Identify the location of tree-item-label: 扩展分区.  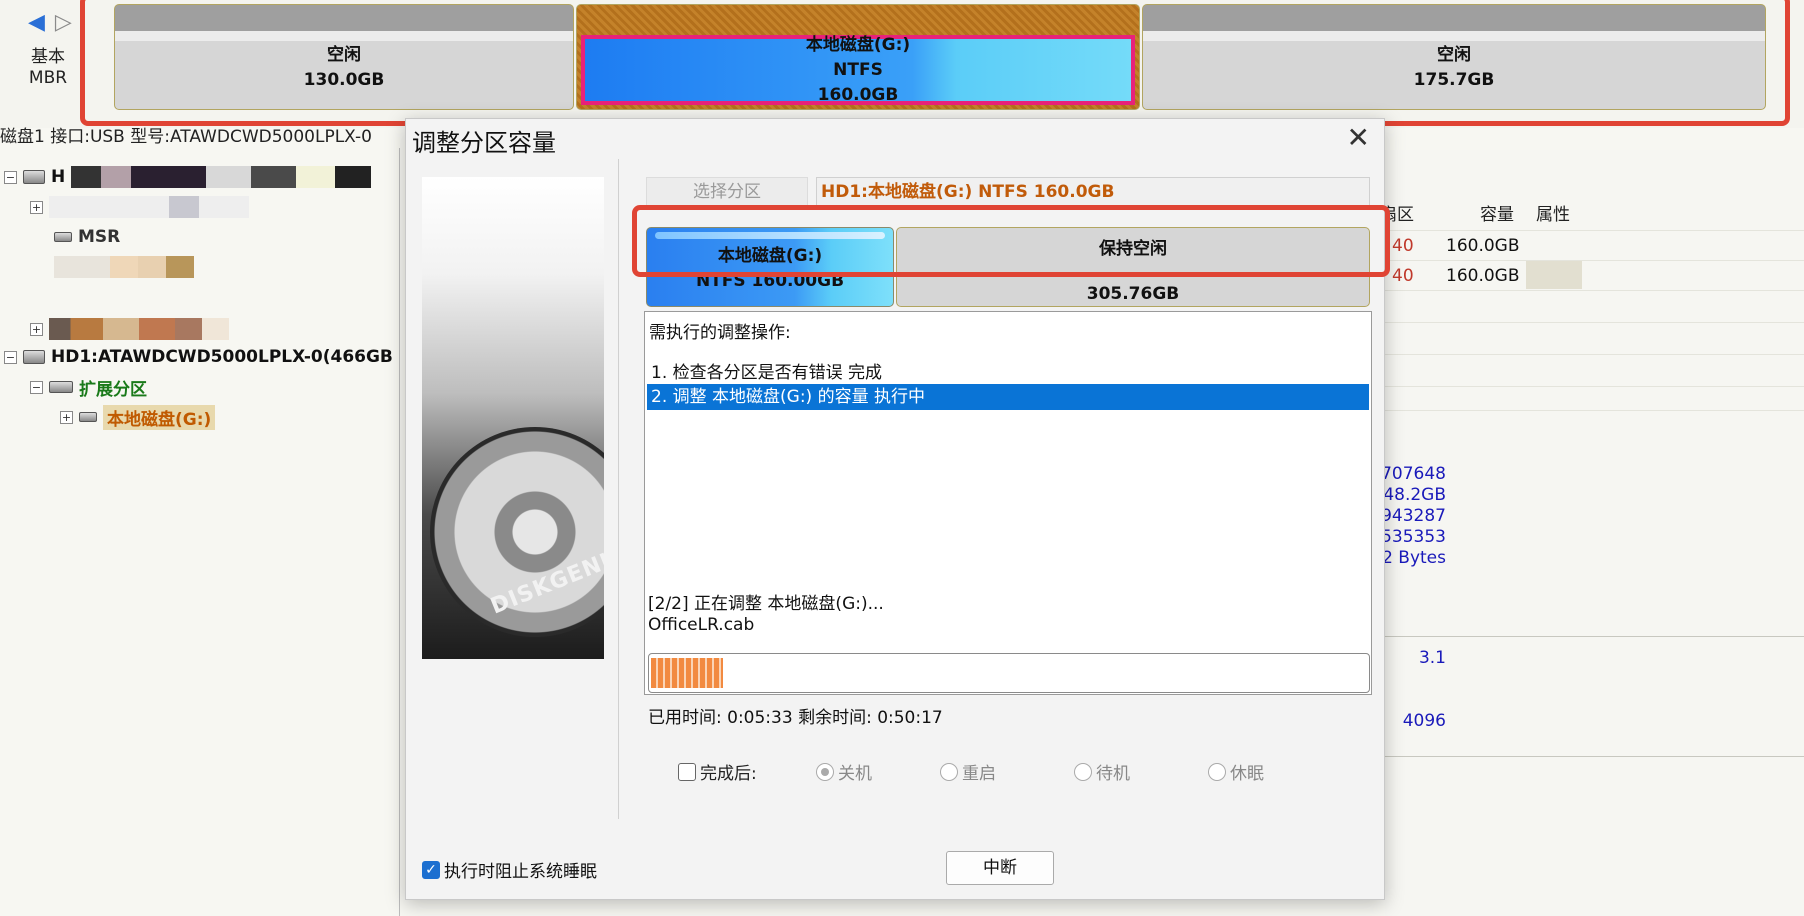
(113, 389).